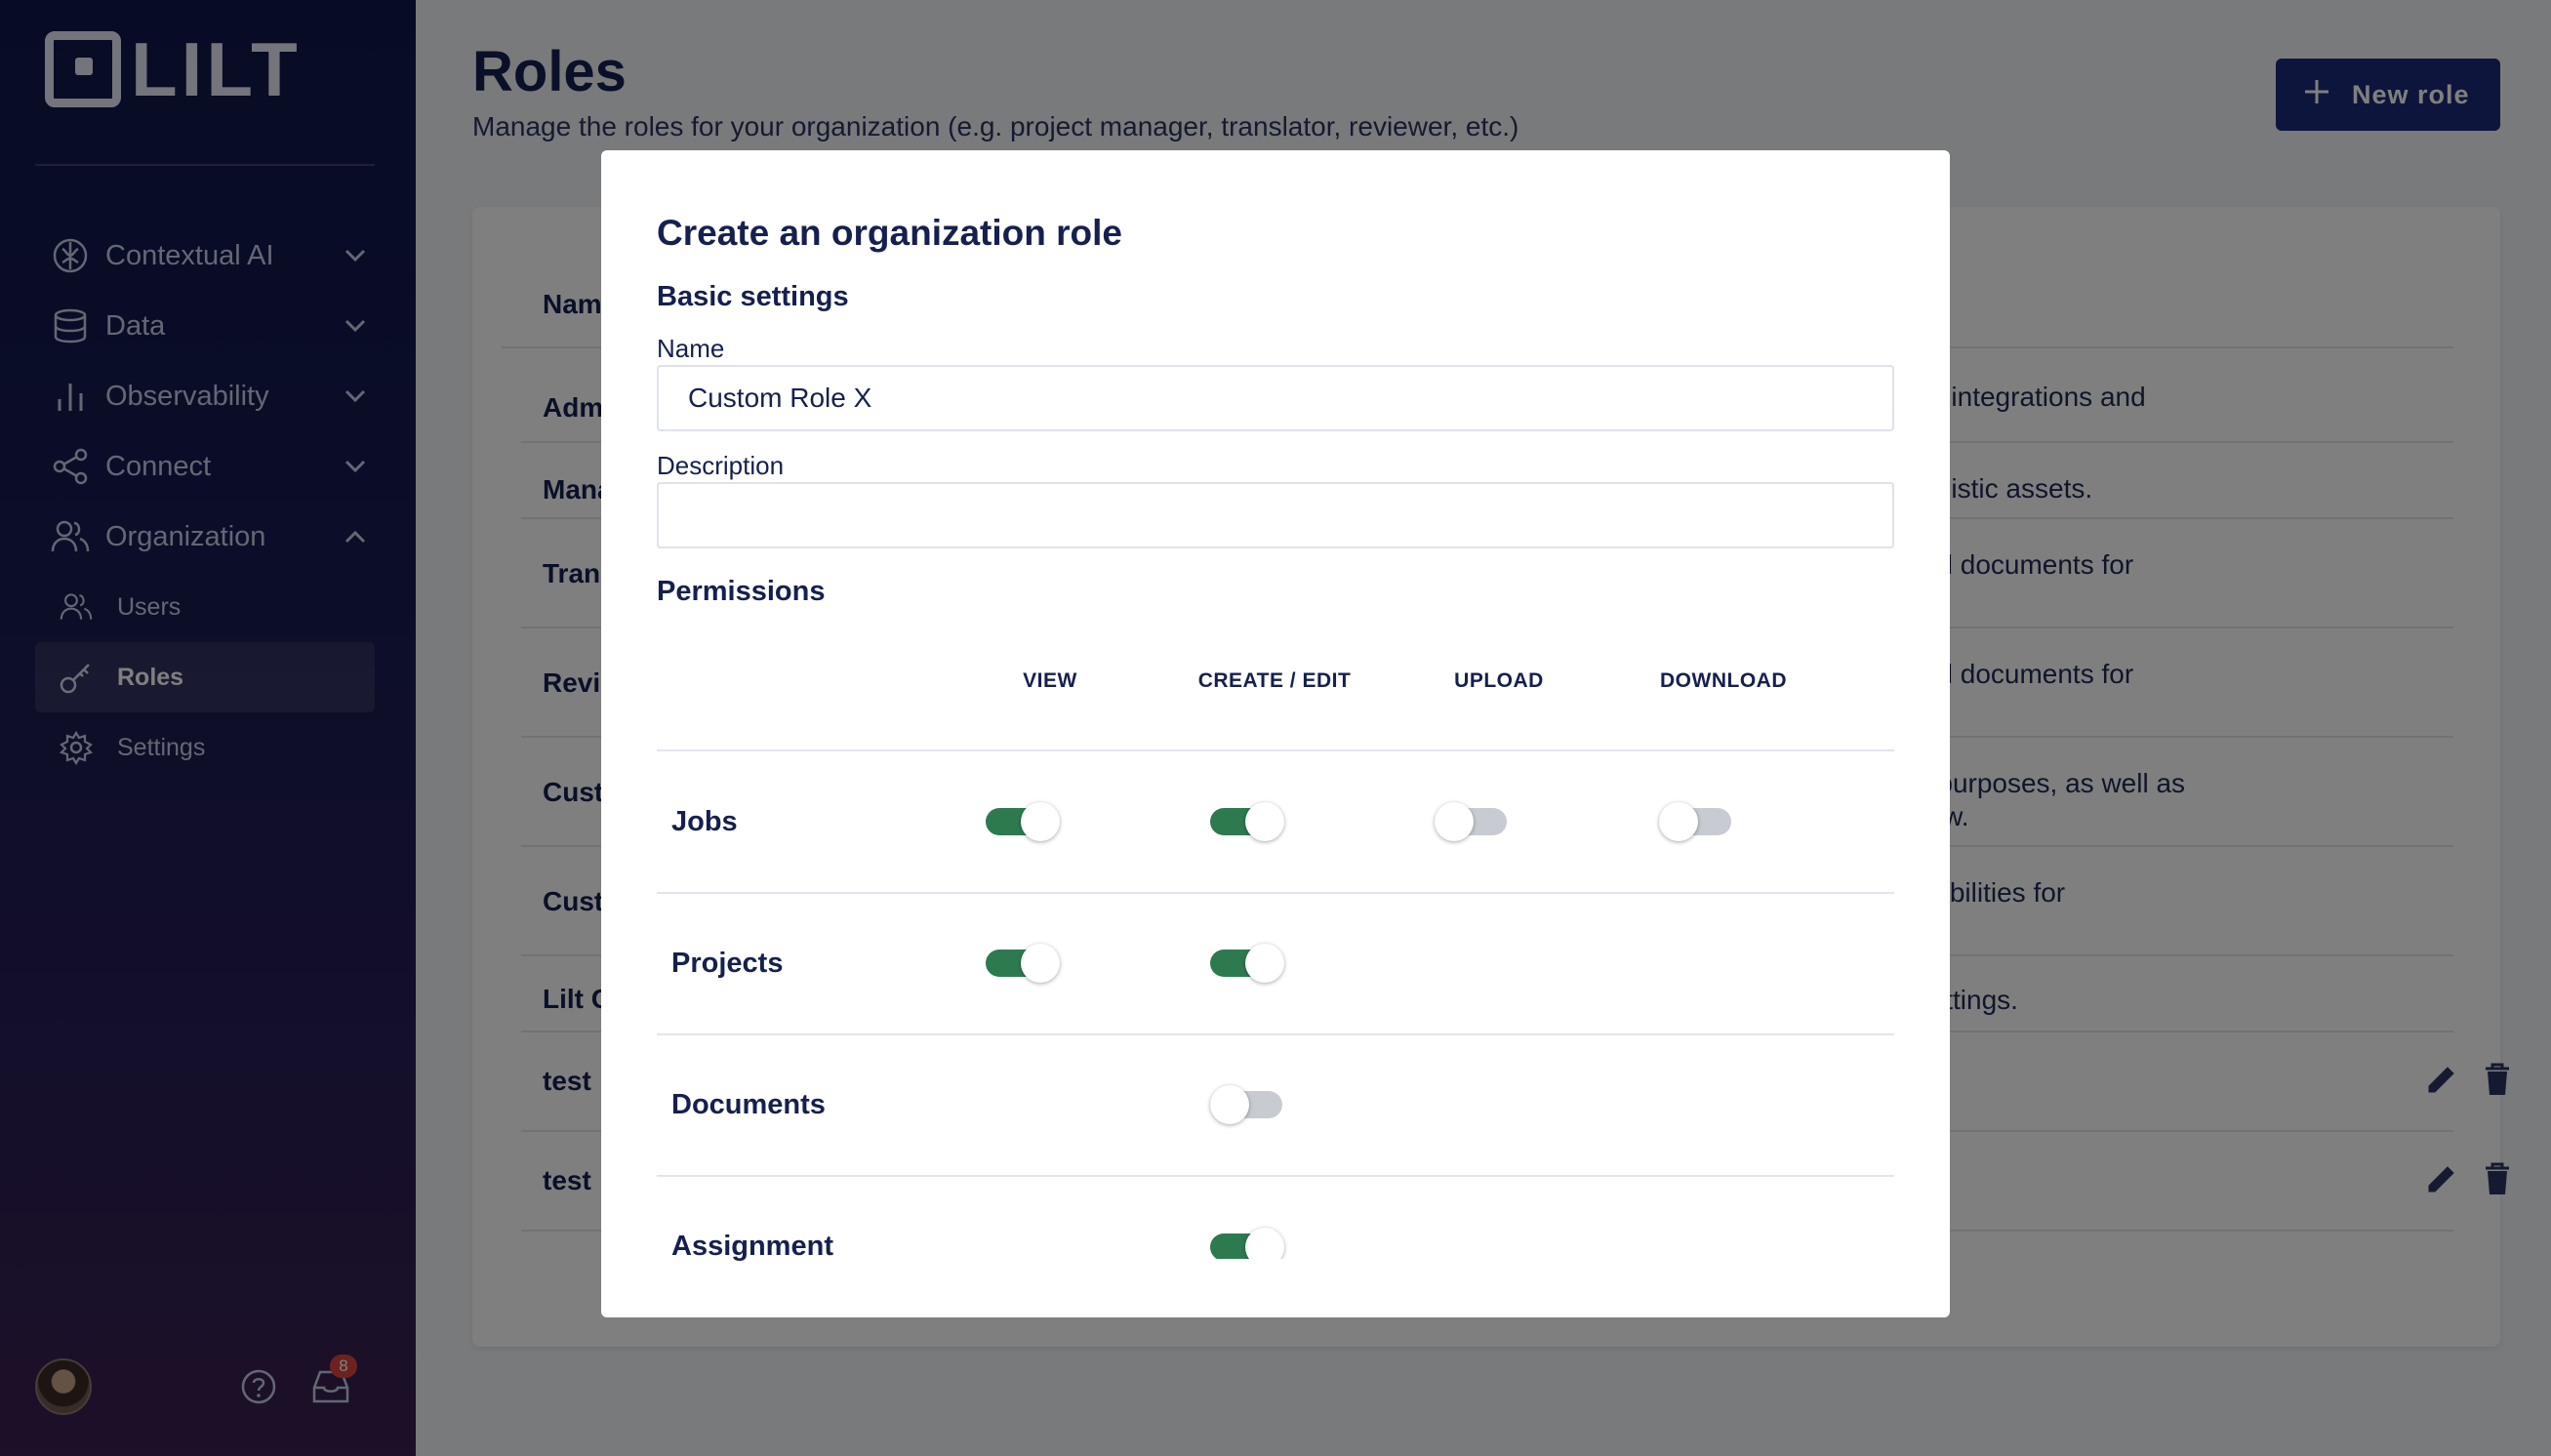 The width and height of the screenshot is (2551, 1456). I want to click on name-input, so click(1275, 398).